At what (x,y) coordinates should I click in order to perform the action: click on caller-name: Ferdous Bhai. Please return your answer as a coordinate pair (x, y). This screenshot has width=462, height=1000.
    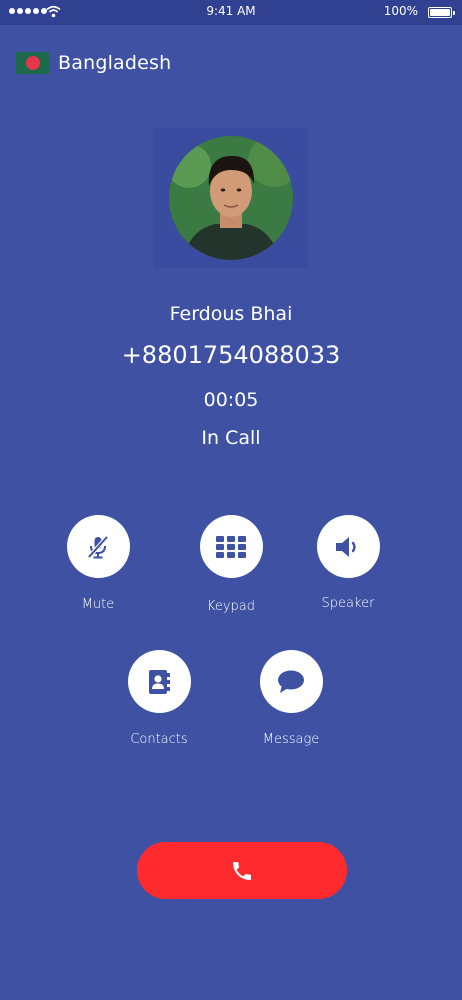
    Looking at the image, I should click on (231, 314).